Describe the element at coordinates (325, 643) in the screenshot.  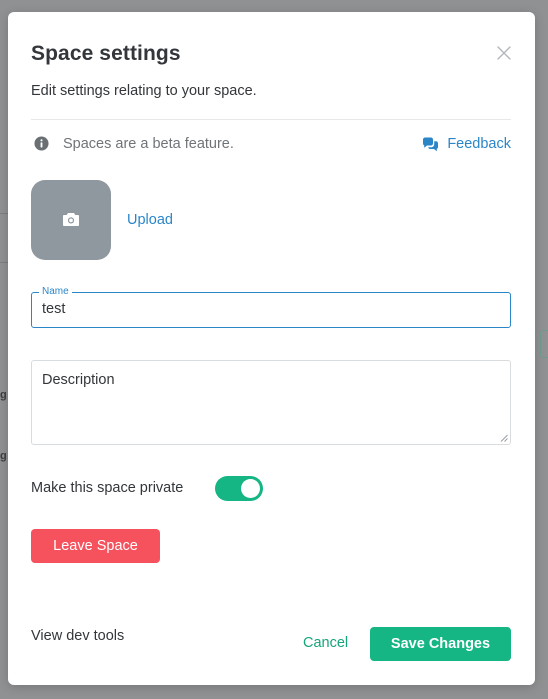
I see `cancel-button: Cancel` at that location.